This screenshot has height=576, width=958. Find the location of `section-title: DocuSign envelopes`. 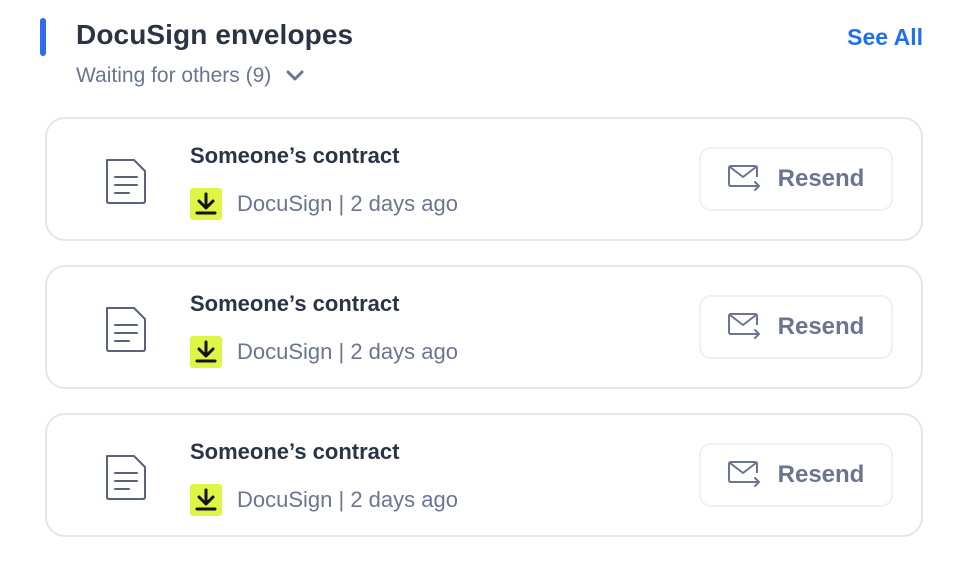

section-title: DocuSign envelopes is located at coordinates (215, 34).